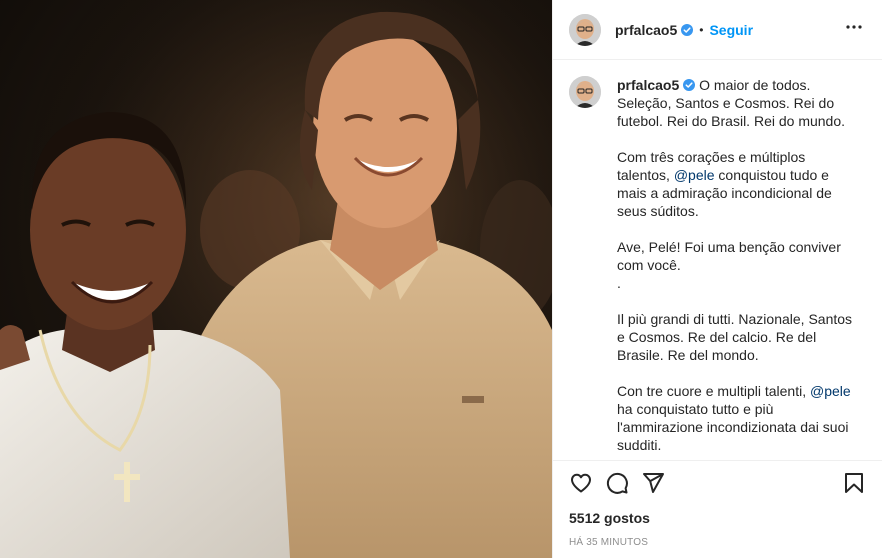 This screenshot has height=558, width=882. What do you see at coordinates (617, 483) in the screenshot?
I see `comment-icon` at bounding box center [617, 483].